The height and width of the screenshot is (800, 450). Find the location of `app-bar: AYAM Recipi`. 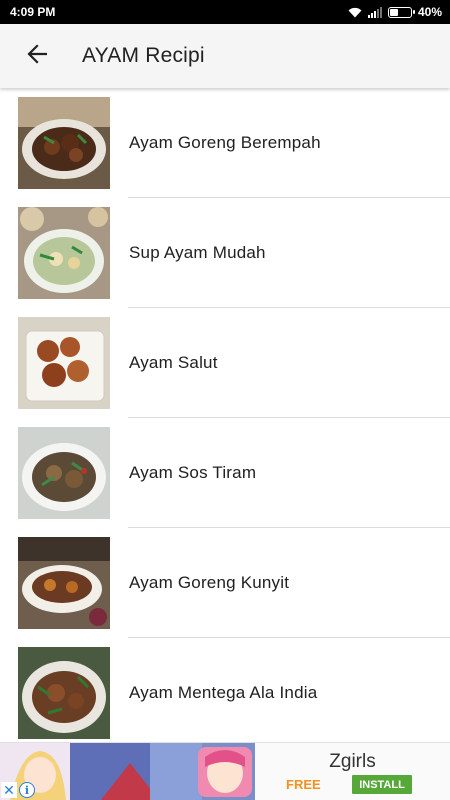

app-bar: AYAM Recipi is located at coordinates (225, 56).